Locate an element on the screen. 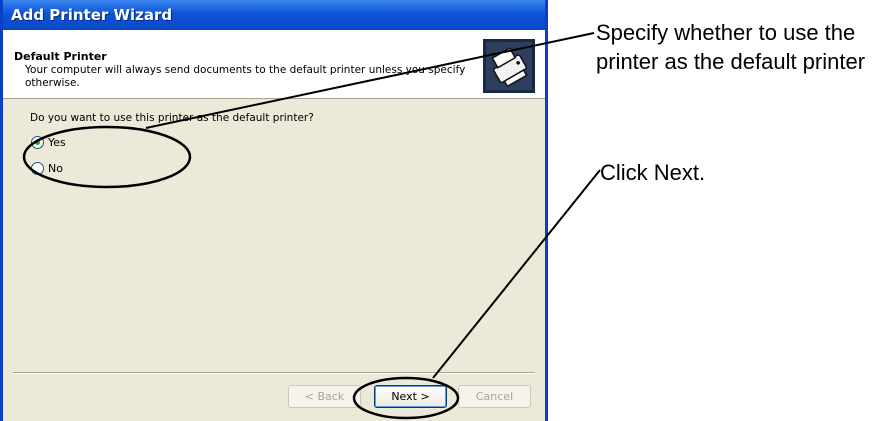 The height and width of the screenshot is (421, 886). callout-click-next: Click Next. is located at coordinates (653, 172).